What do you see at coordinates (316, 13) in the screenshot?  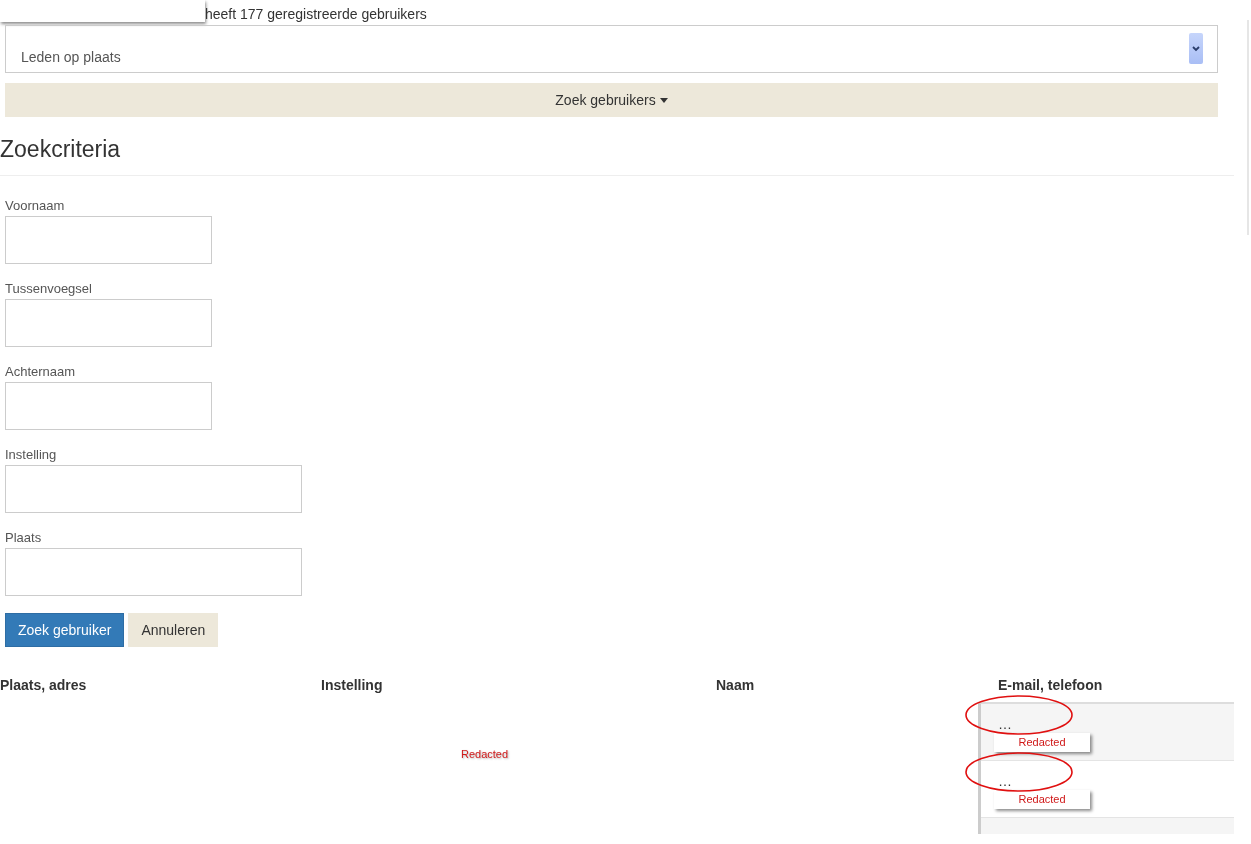 I see `user-count-text: heeft 177 geregistreerde gebruikers` at bounding box center [316, 13].